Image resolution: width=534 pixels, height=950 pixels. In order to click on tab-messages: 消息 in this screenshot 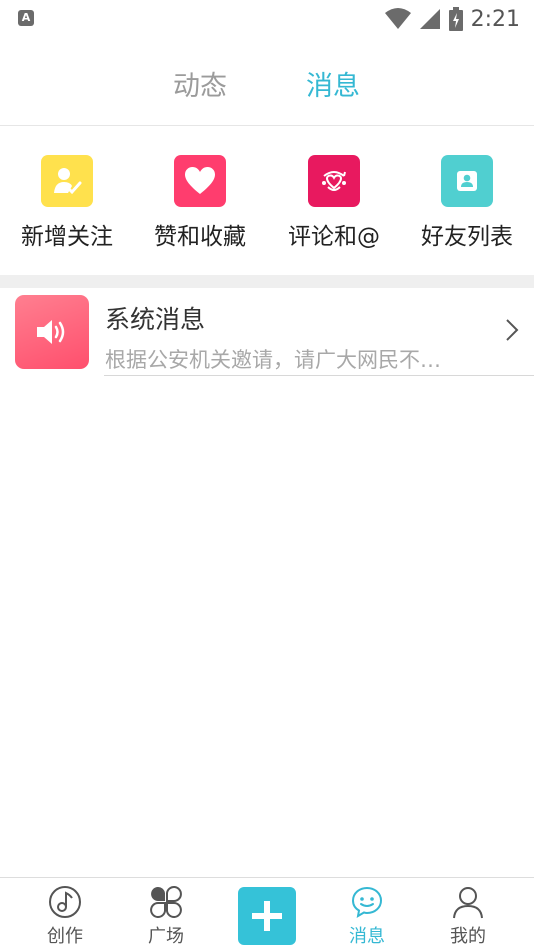, I will do `click(333, 83)`.